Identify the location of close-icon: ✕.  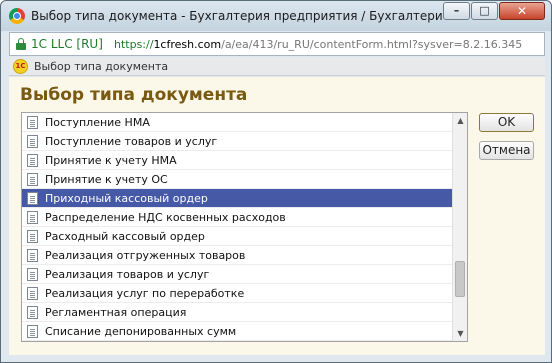
(522, 11).